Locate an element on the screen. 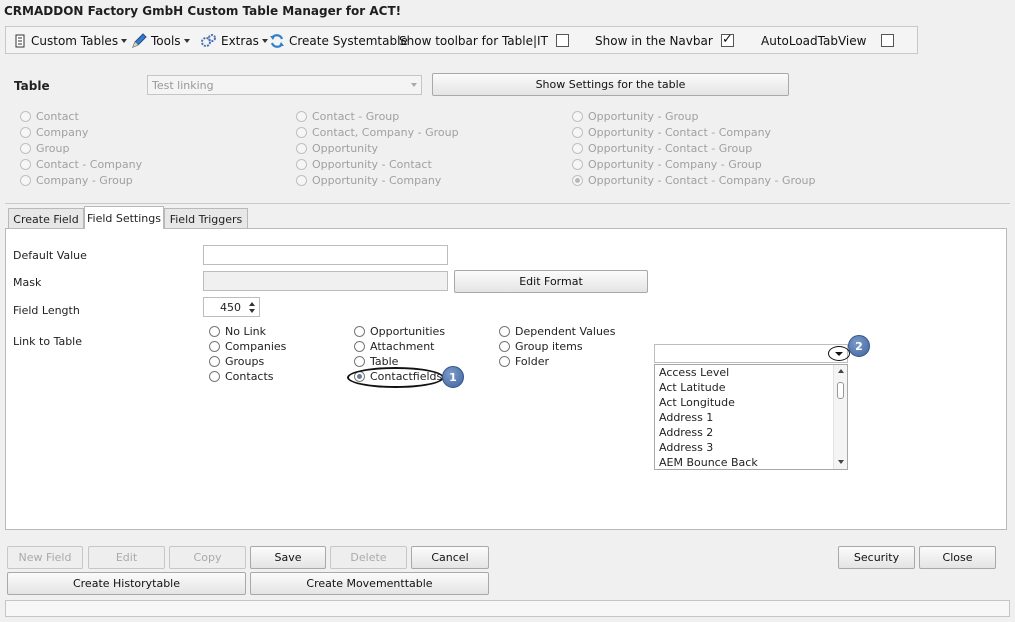 This screenshot has width=1015, height=622. list-scrollbar is located at coordinates (840, 417).